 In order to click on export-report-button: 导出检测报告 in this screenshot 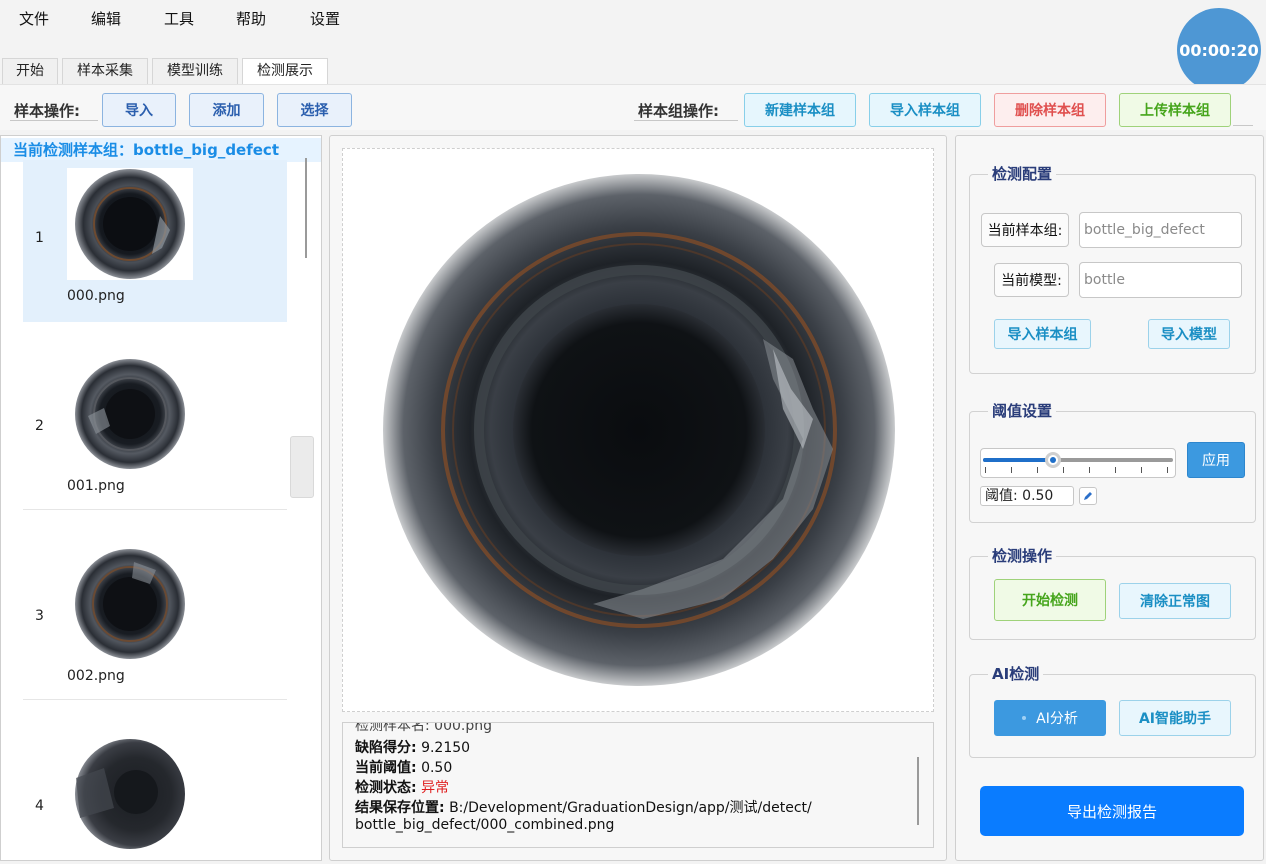, I will do `click(1112, 811)`.